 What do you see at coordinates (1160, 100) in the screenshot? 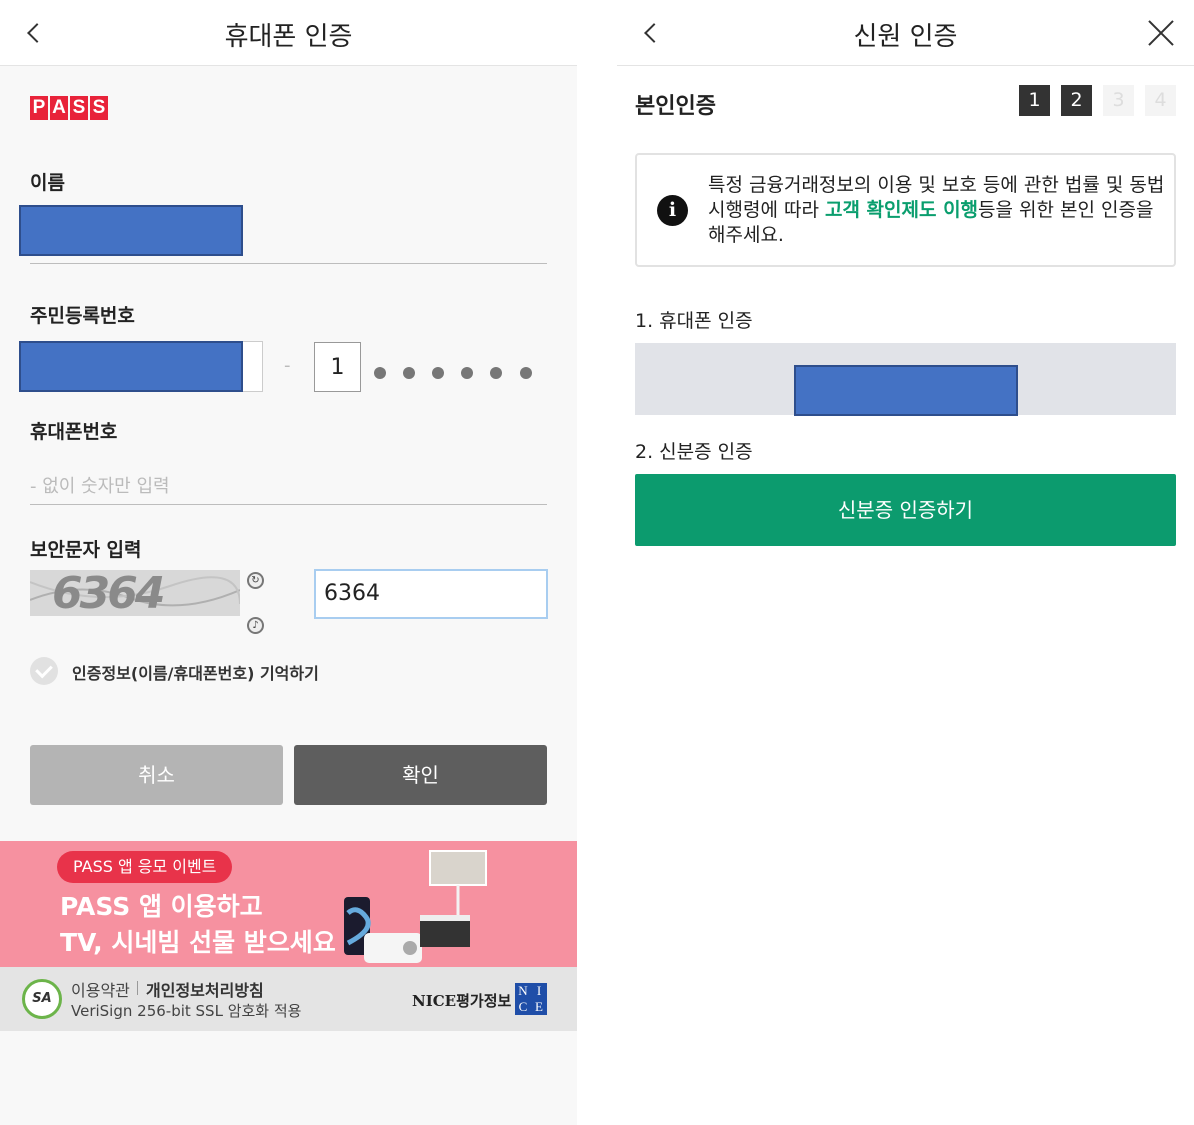
I see `step-indicator: 4` at bounding box center [1160, 100].